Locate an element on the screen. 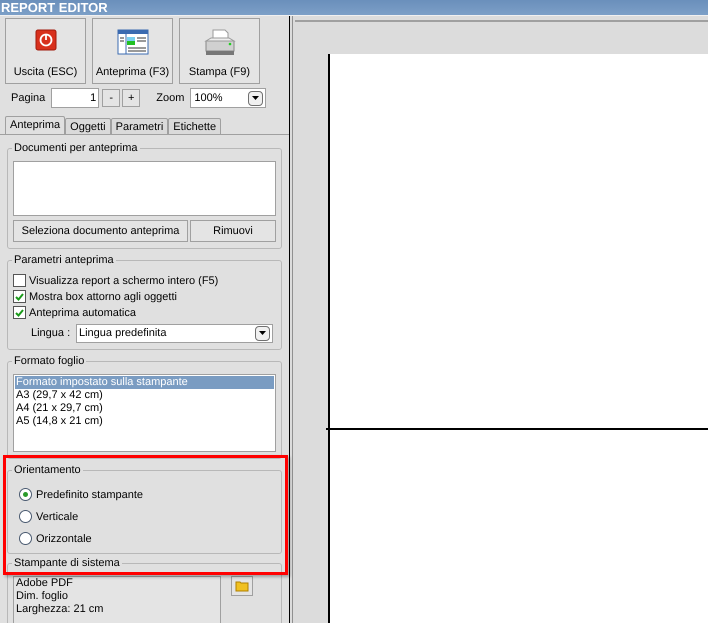 The height and width of the screenshot is (623, 708). radio-label: Orizzontale is located at coordinates (64, 539).